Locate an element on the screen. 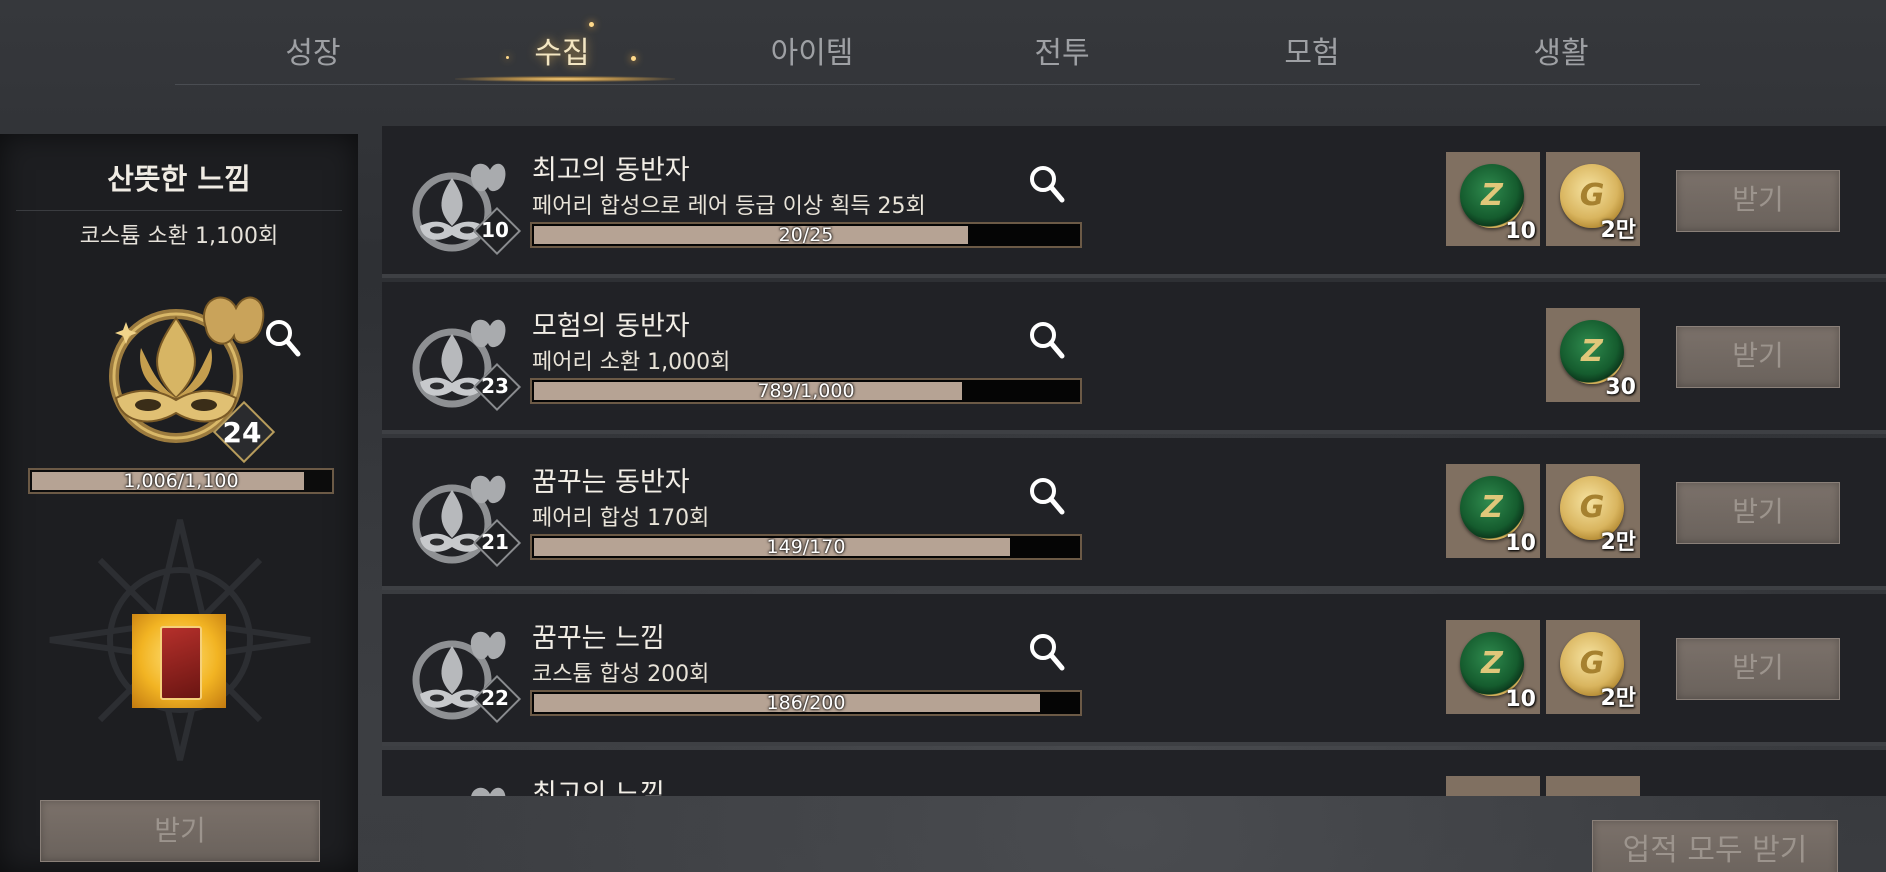 Image resolution: width=1886 pixels, height=872 pixels. progress-text: 1,006/1,100 is located at coordinates (181, 481).